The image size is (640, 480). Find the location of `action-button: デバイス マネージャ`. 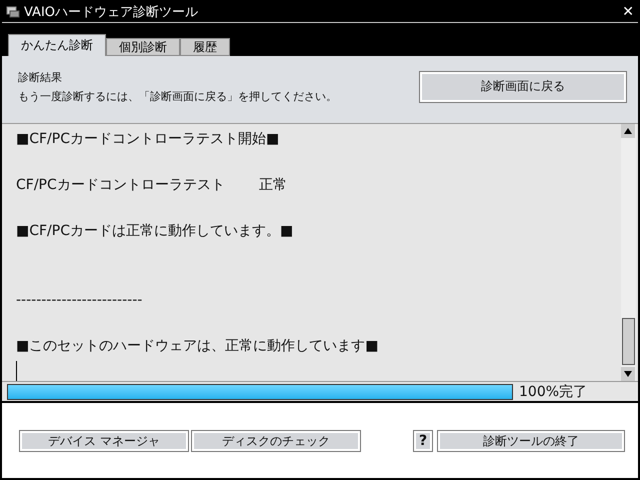

action-button: デバイス マネージャ is located at coordinates (104, 440).